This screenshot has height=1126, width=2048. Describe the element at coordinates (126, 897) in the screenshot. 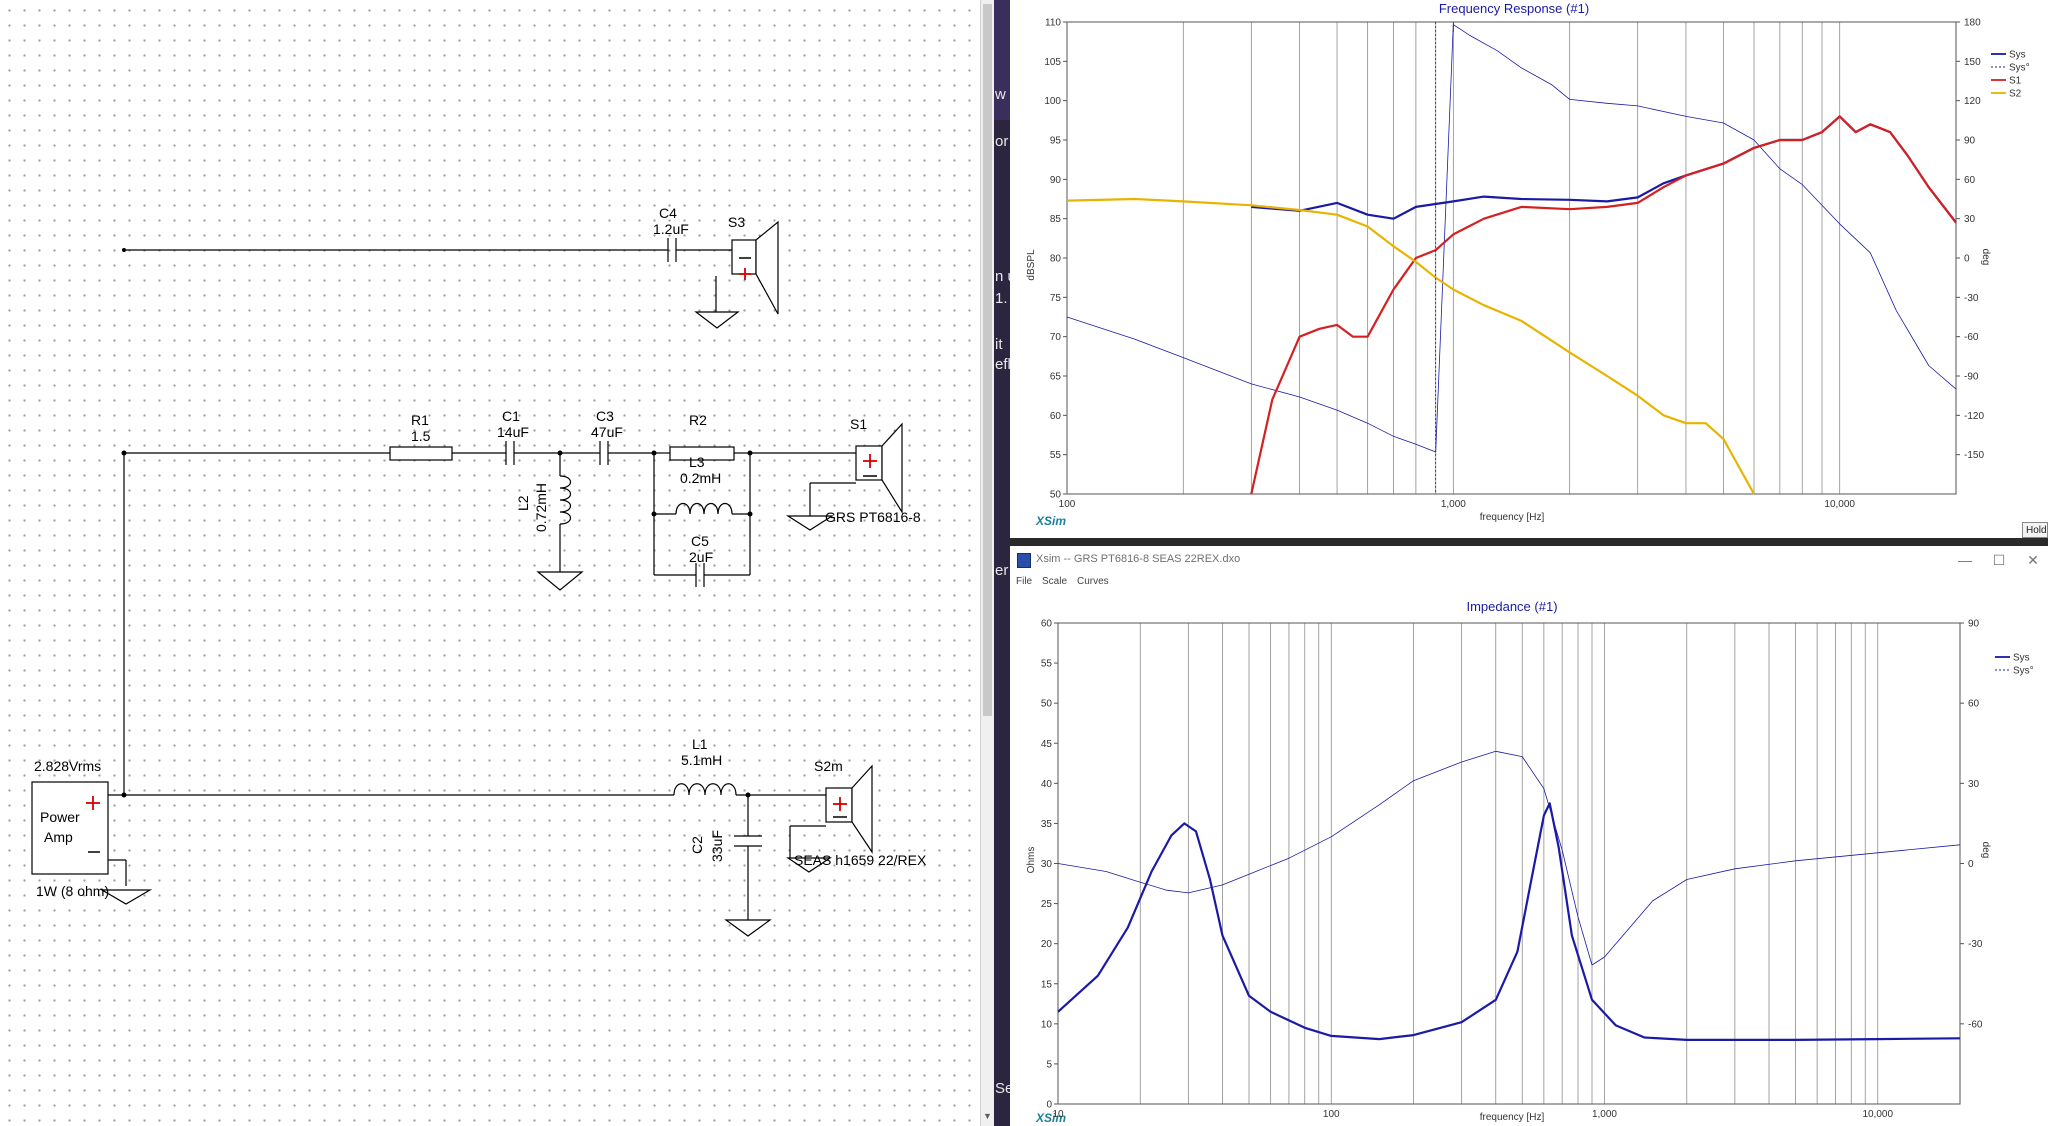

I see `ground-symbol-amp` at that location.